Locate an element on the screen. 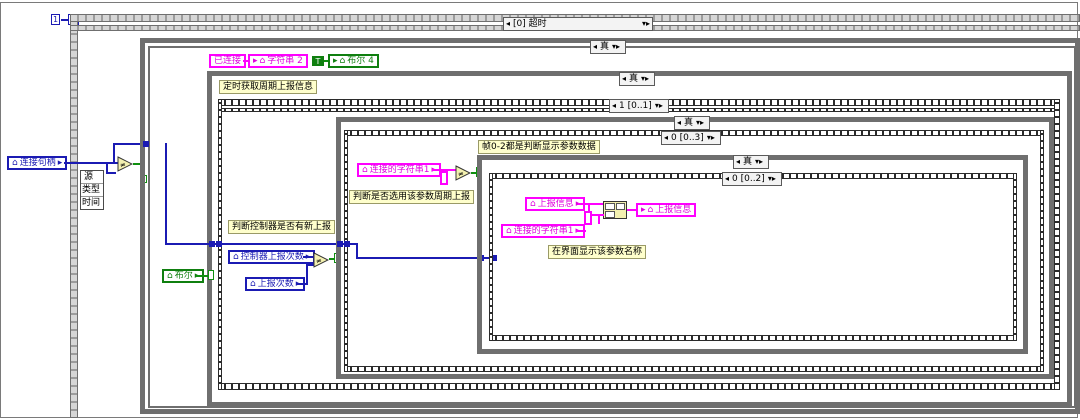  sequence3-selector: ◂ 0 [0..2] ▾▸ is located at coordinates (752, 179).